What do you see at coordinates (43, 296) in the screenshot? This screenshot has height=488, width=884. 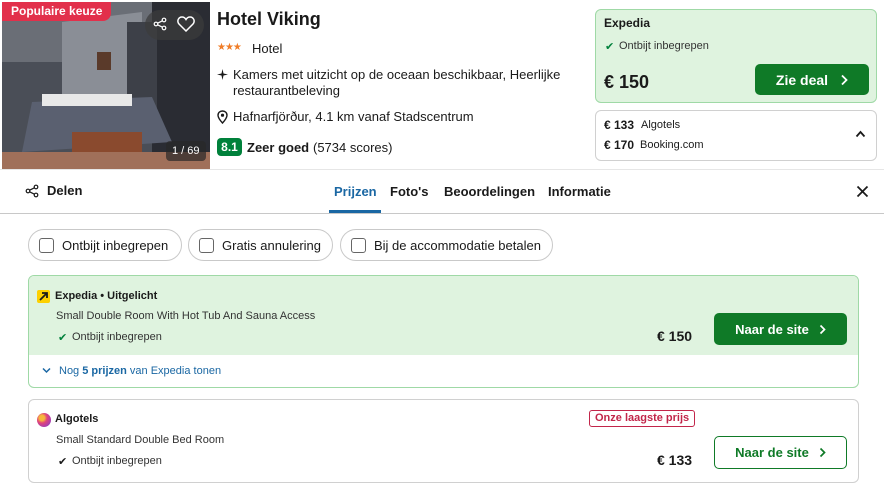 I see `expedia-logo-icon` at bounding box center [43, 296].